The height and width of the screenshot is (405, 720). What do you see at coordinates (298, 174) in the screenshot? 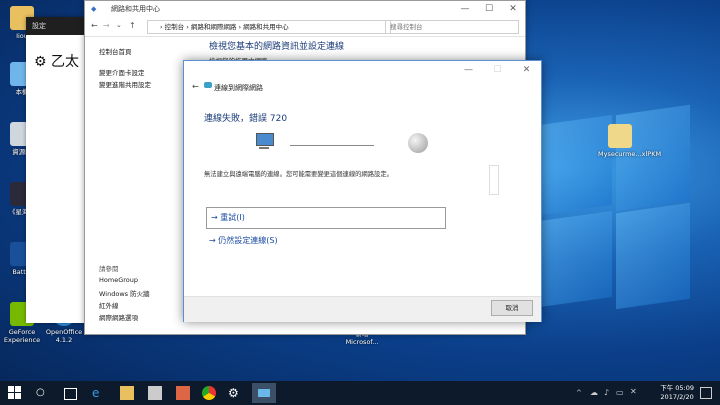
I see `error-message: 無法建立與遠端電腦的連線。您可能需要變更這個連線的網路設定。` at bounding box center [298, 174].